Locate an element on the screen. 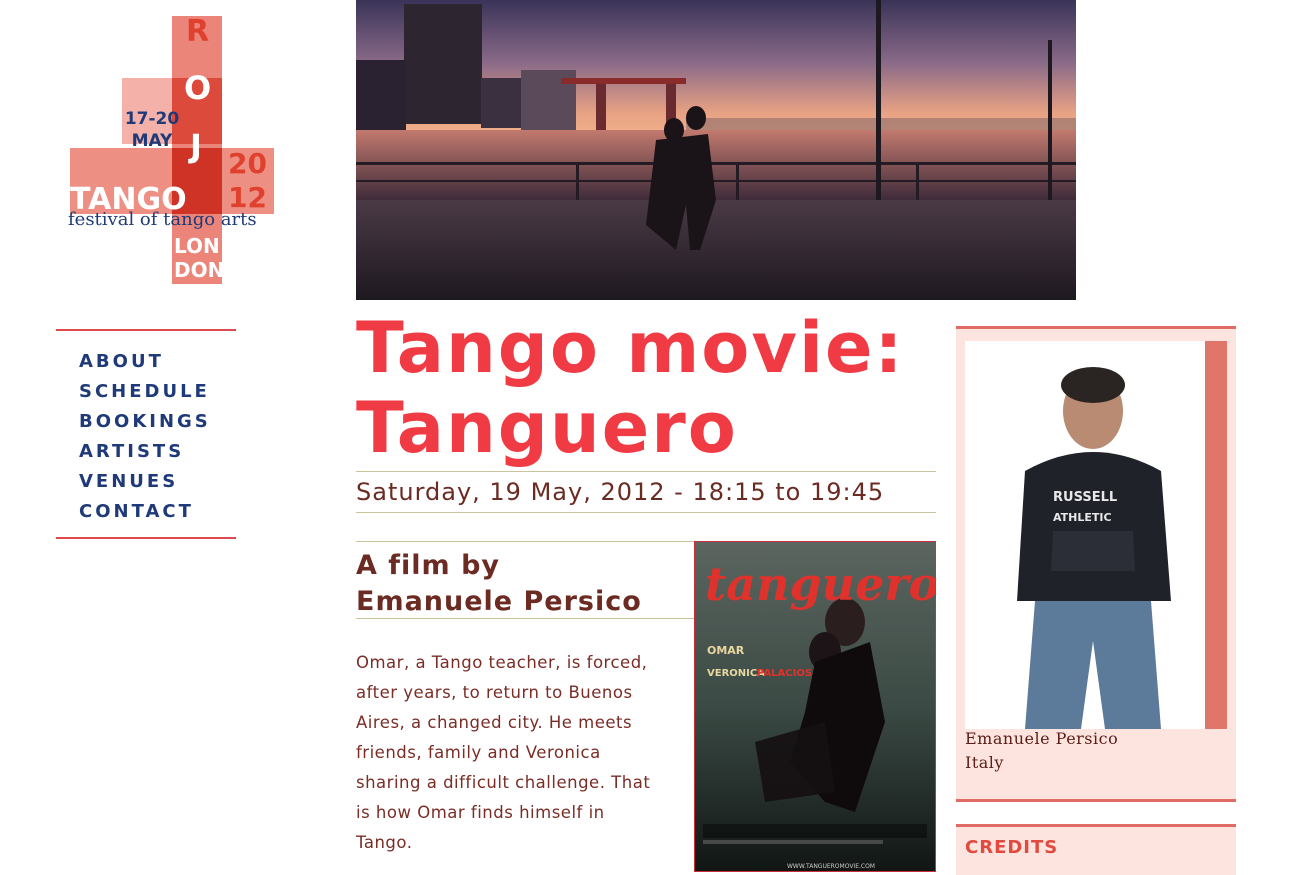 The width and height of the screenshot is (1292, 875). poster-title: tanguero is located at coordinates (820, 584).